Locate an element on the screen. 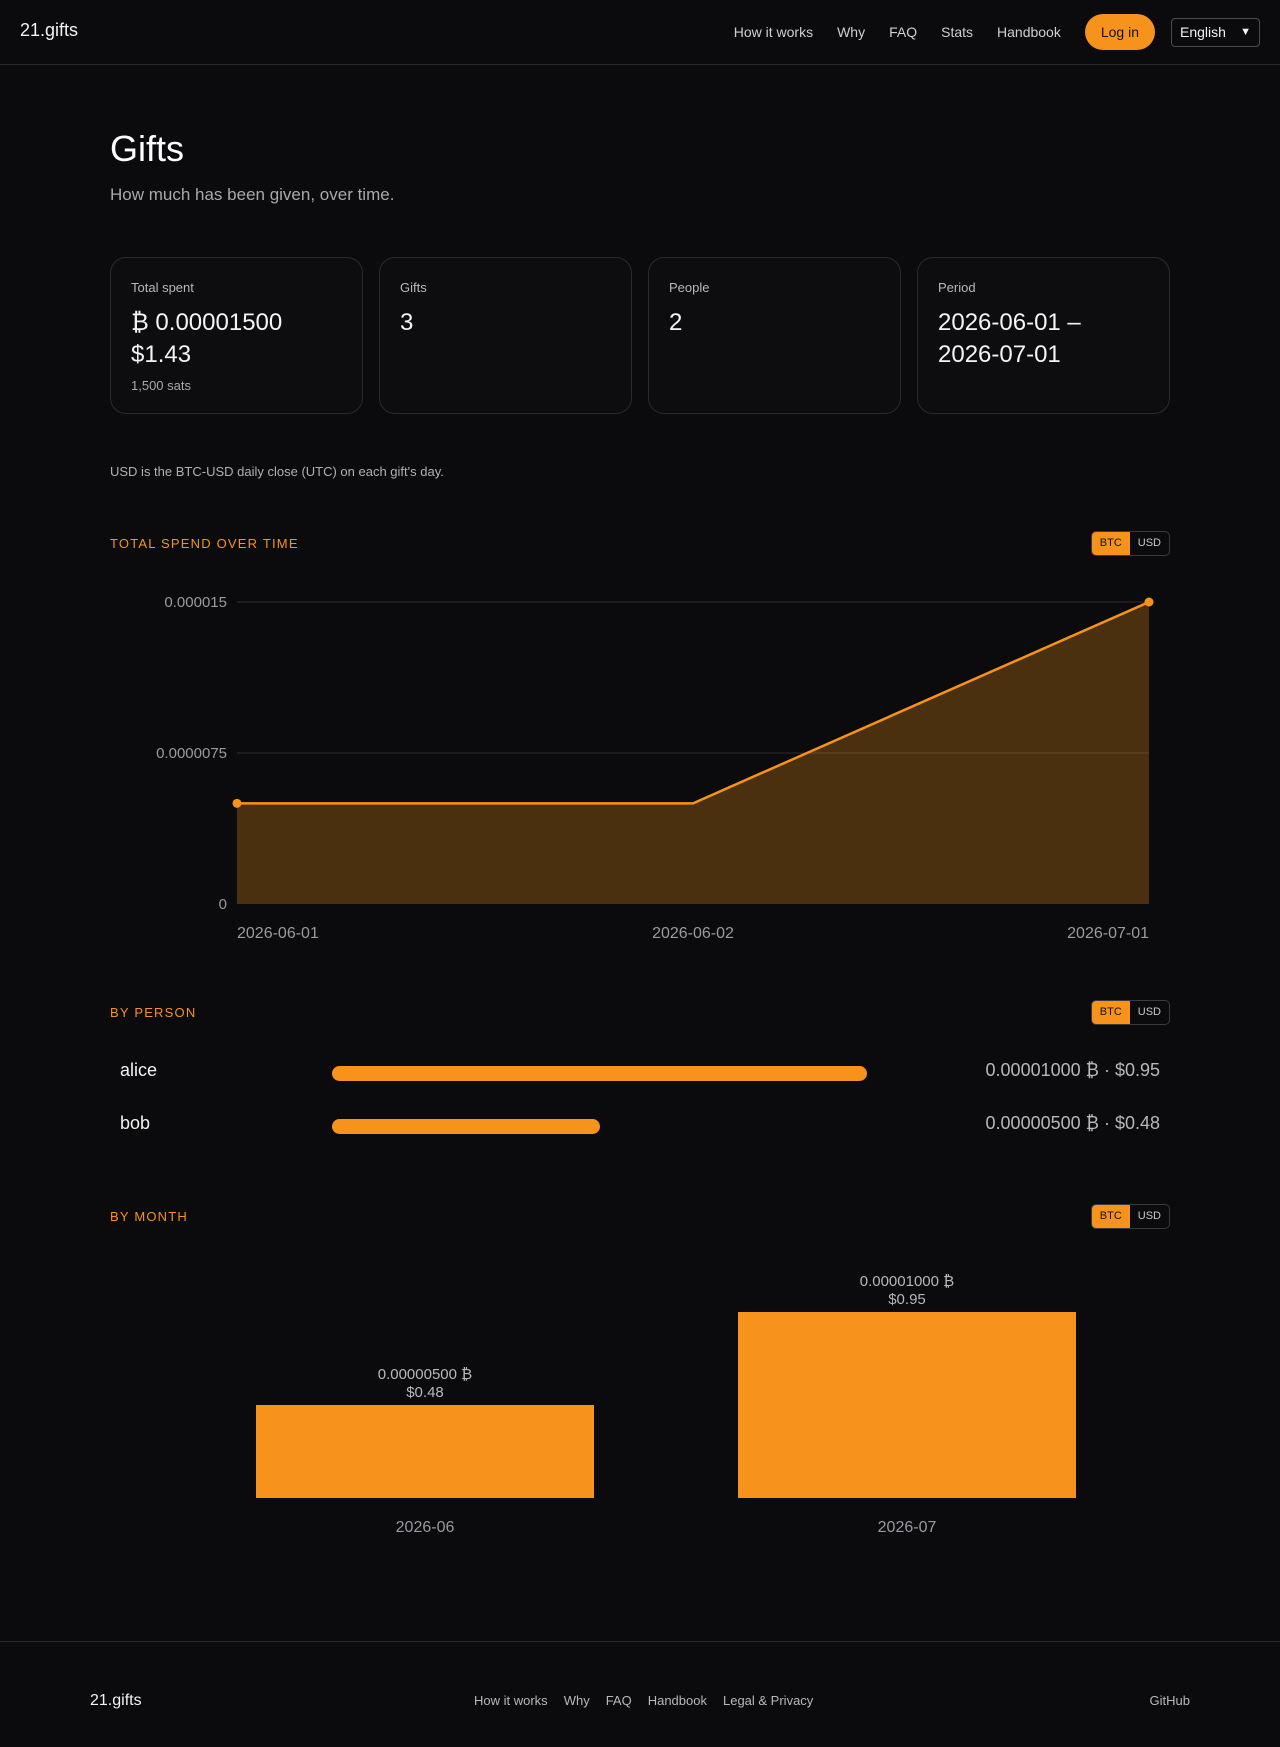  chevron-down-icon: ▼ is located at coordinates (1245, 32).